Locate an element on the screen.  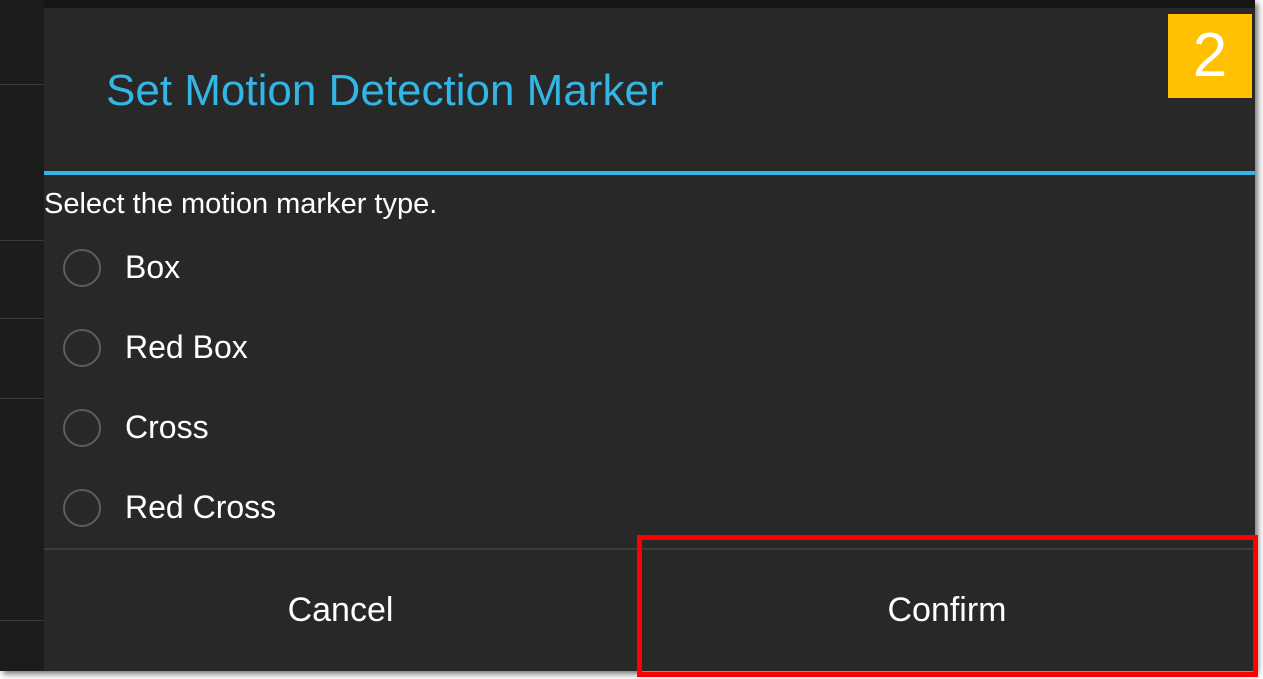
option-label: Red Cross is located at coordinates (201, 507).